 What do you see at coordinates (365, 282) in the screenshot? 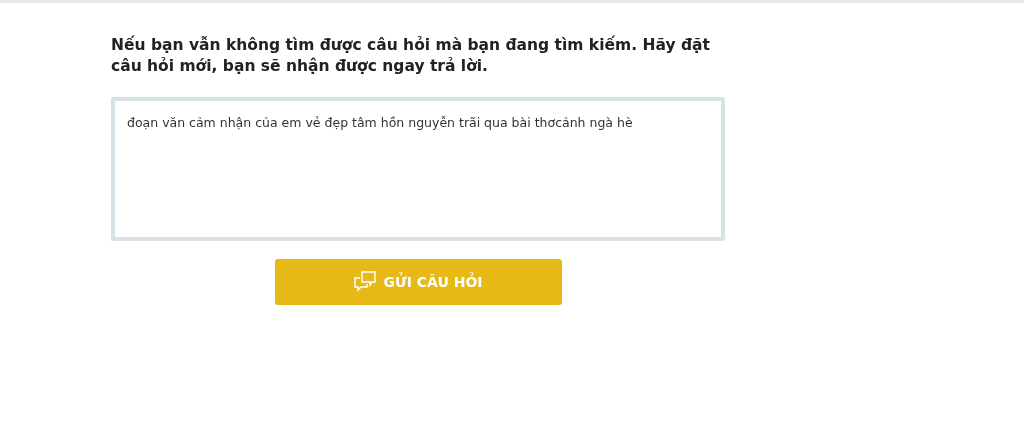
I see `chat-question-icon` at bounding box center [365, 282].